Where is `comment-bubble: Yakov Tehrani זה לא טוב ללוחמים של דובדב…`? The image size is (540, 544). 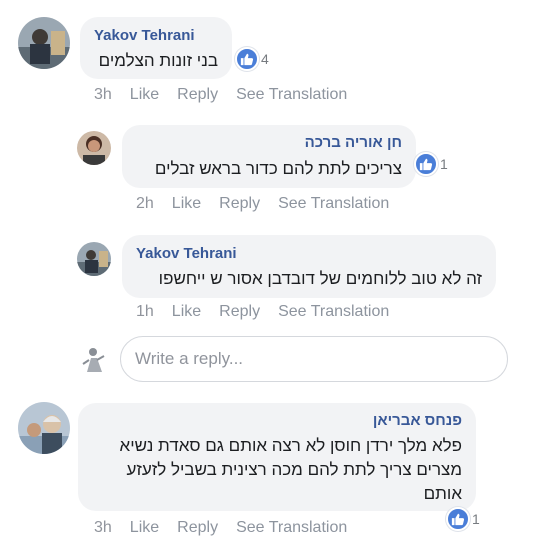 comment-bubble: Yakov Tehrani זה לא טוב ללוחמים של דובדב… is located at coordinates (309, 266).